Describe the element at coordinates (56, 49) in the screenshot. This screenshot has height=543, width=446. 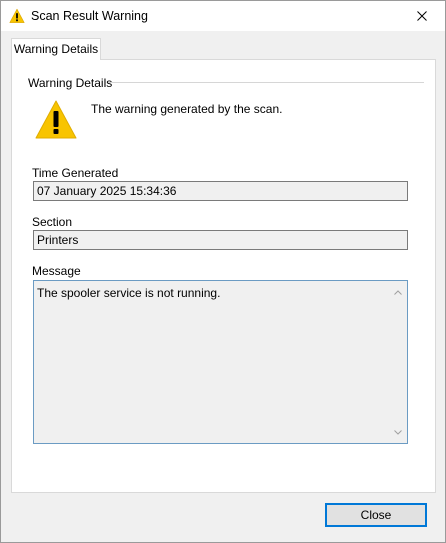
I see `tab-warning-details: Warning Details` at that location.